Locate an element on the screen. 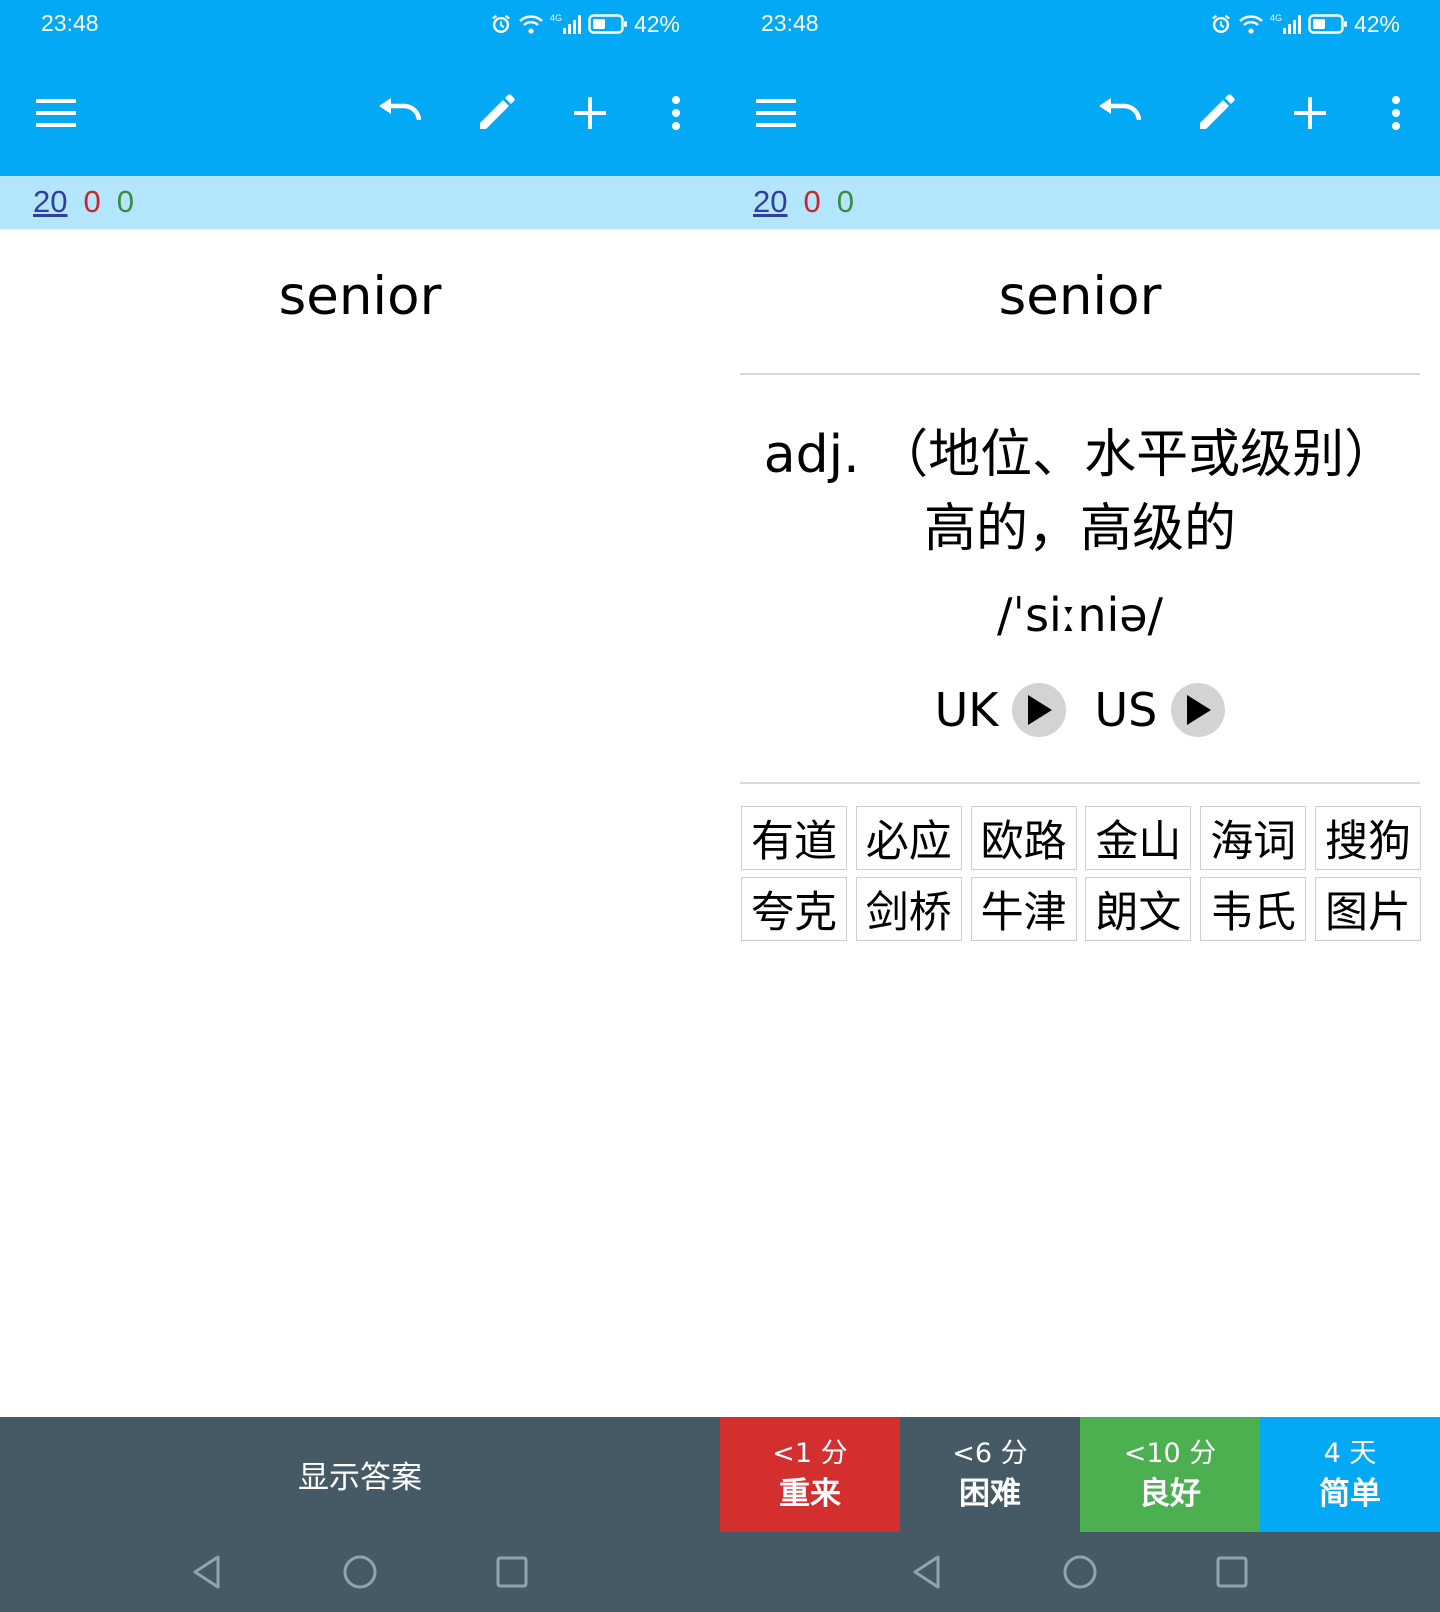 This screenshot has width=1440, height=1612. good-interval: <10 分 is located at coordinates (1170, 1453).